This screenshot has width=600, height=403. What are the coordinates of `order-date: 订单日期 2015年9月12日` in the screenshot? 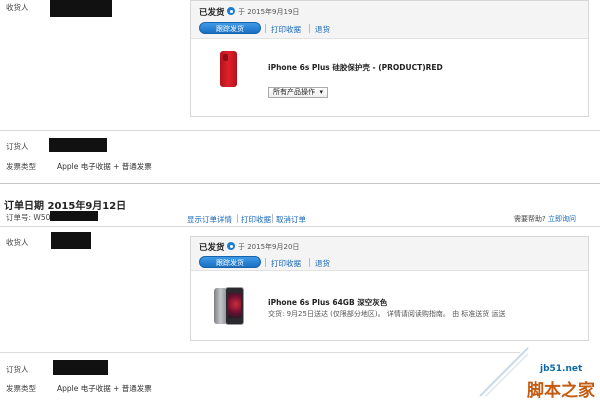 It's located at (65, 206).